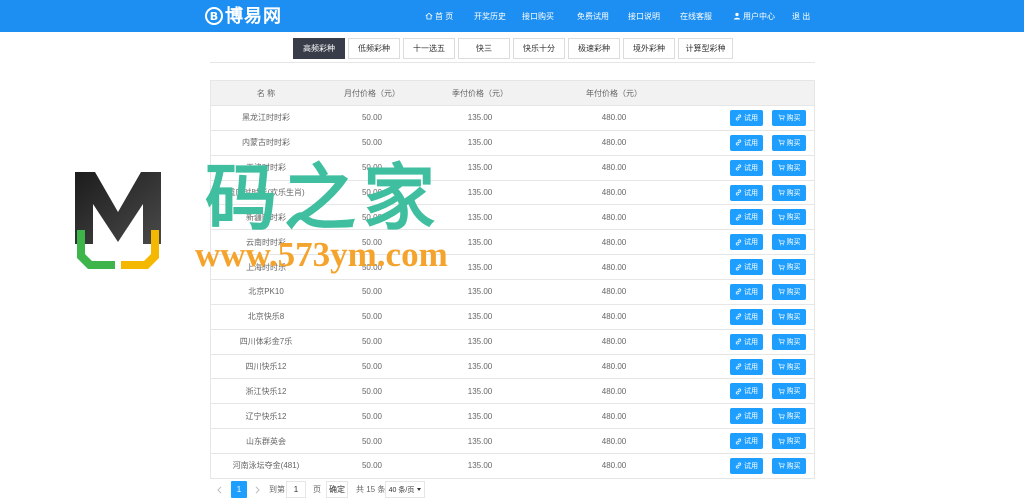 The width and height of the screenshot is (1024, 504). I want to click on lottery-name: 北京PK10, so click(266, 292).